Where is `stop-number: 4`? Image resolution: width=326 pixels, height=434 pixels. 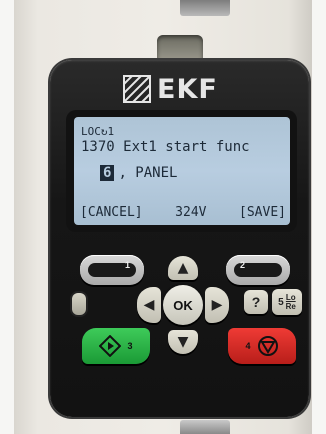
stop-number: 4 is located at coordinates (248, 346).